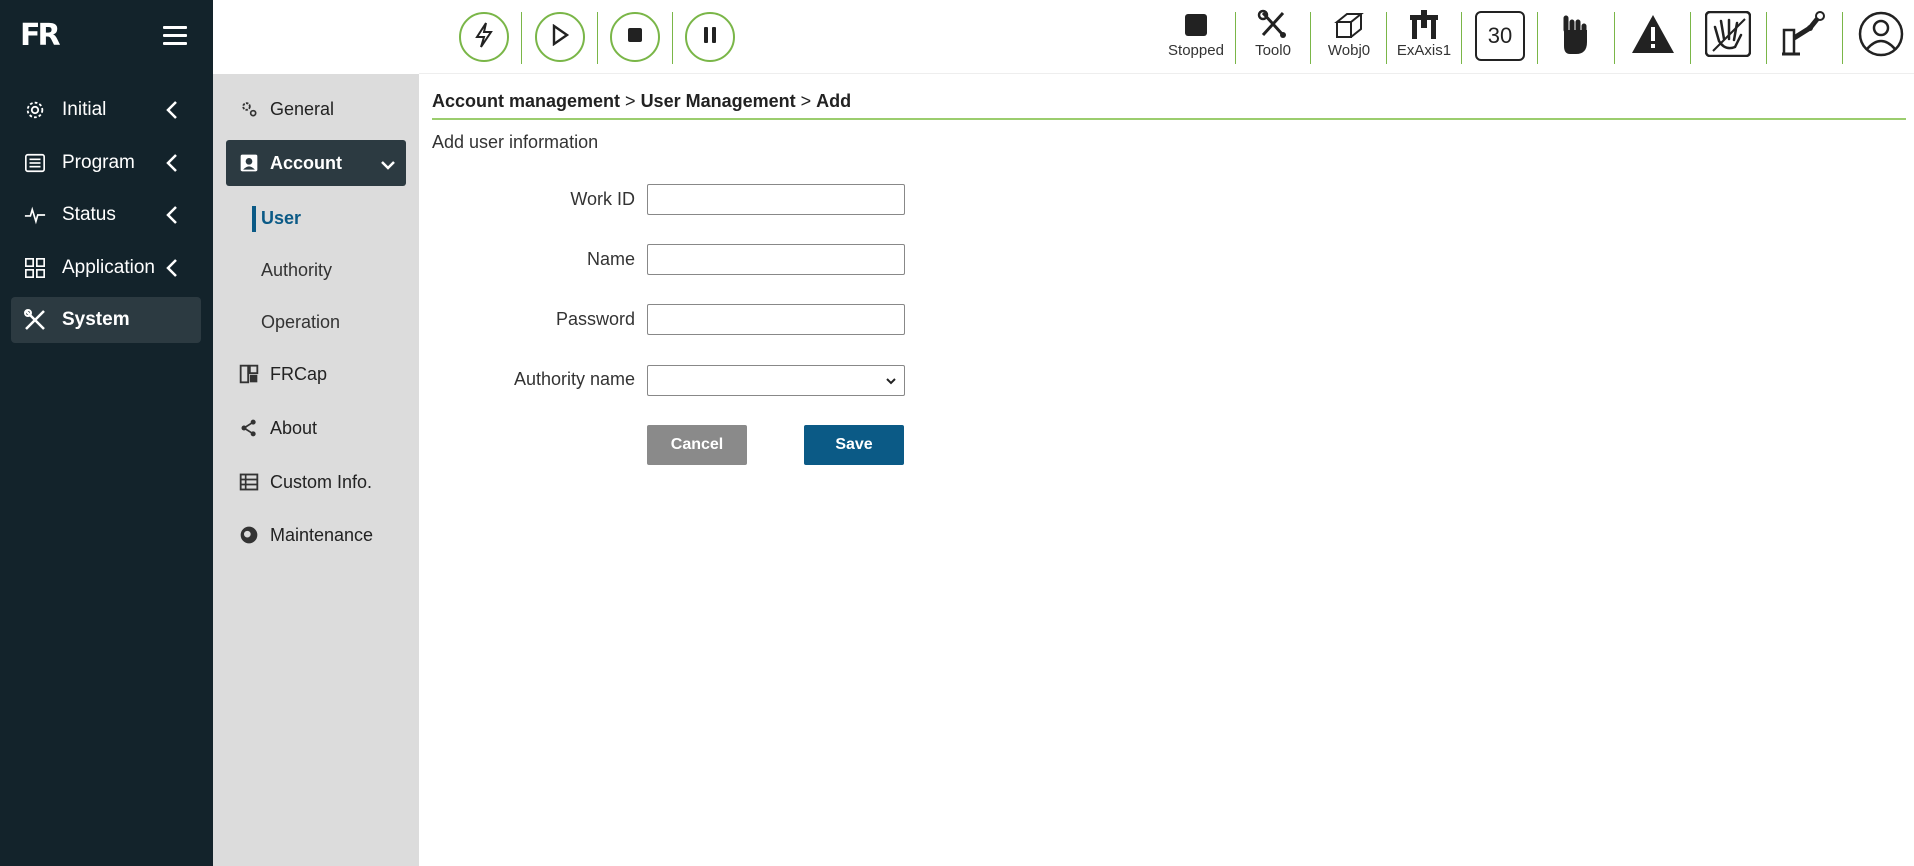 The height and width of the screenshot is (866, 1914). Describe the element at coordinates (1169, 119) in the screenshot. I see `title-underline` at that location.